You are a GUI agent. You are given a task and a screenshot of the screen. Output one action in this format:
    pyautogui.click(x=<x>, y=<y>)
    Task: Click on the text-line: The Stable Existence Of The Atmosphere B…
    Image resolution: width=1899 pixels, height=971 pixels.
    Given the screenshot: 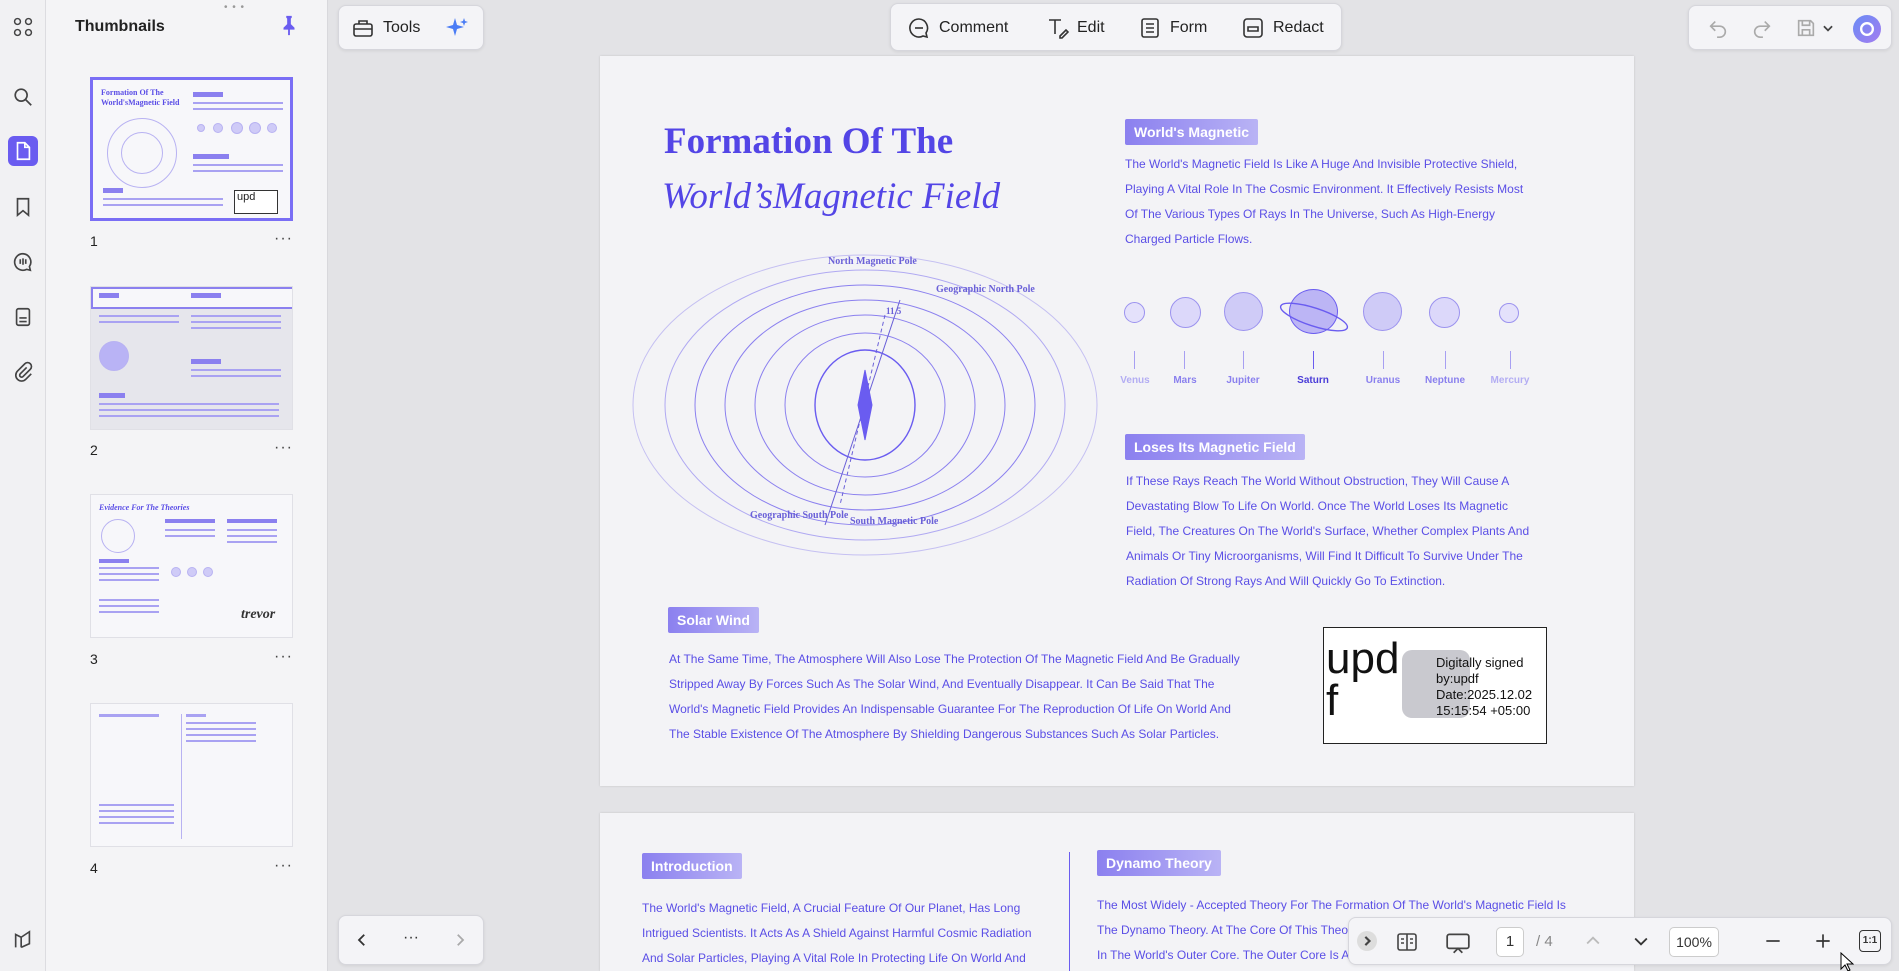 What is the action you would take?
    pyautogui.click(x=944, y=734)
    